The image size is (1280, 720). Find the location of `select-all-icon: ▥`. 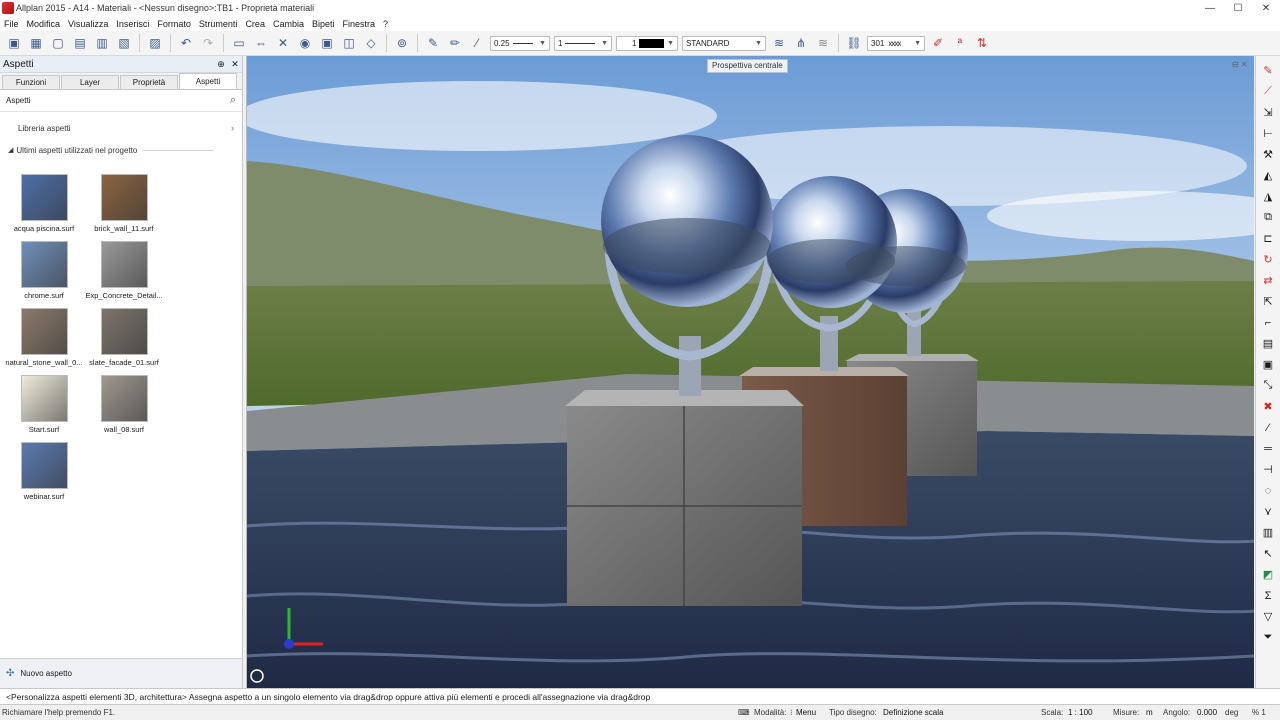

select-all-icon: ▥ is located at coordinates (1268, 533).